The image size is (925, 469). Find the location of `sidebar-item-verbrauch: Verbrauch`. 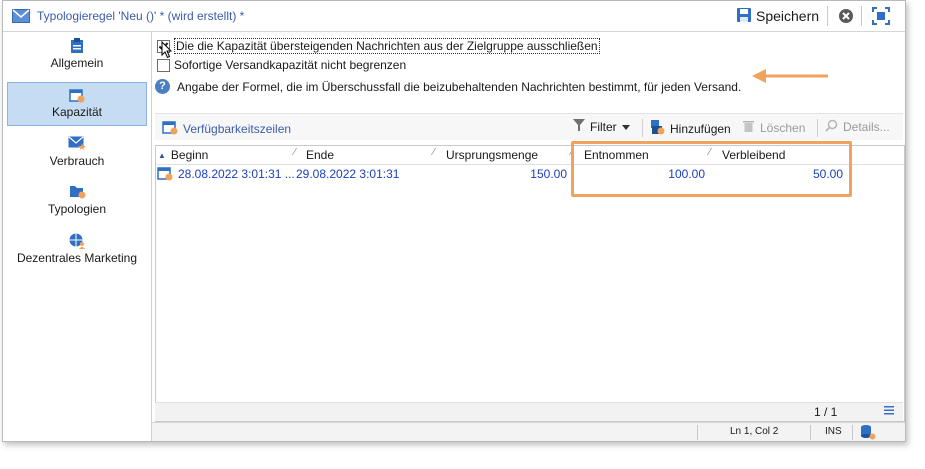

sidebar-item-verbrauch: Verbrauch is located at coordinates (77, 156).